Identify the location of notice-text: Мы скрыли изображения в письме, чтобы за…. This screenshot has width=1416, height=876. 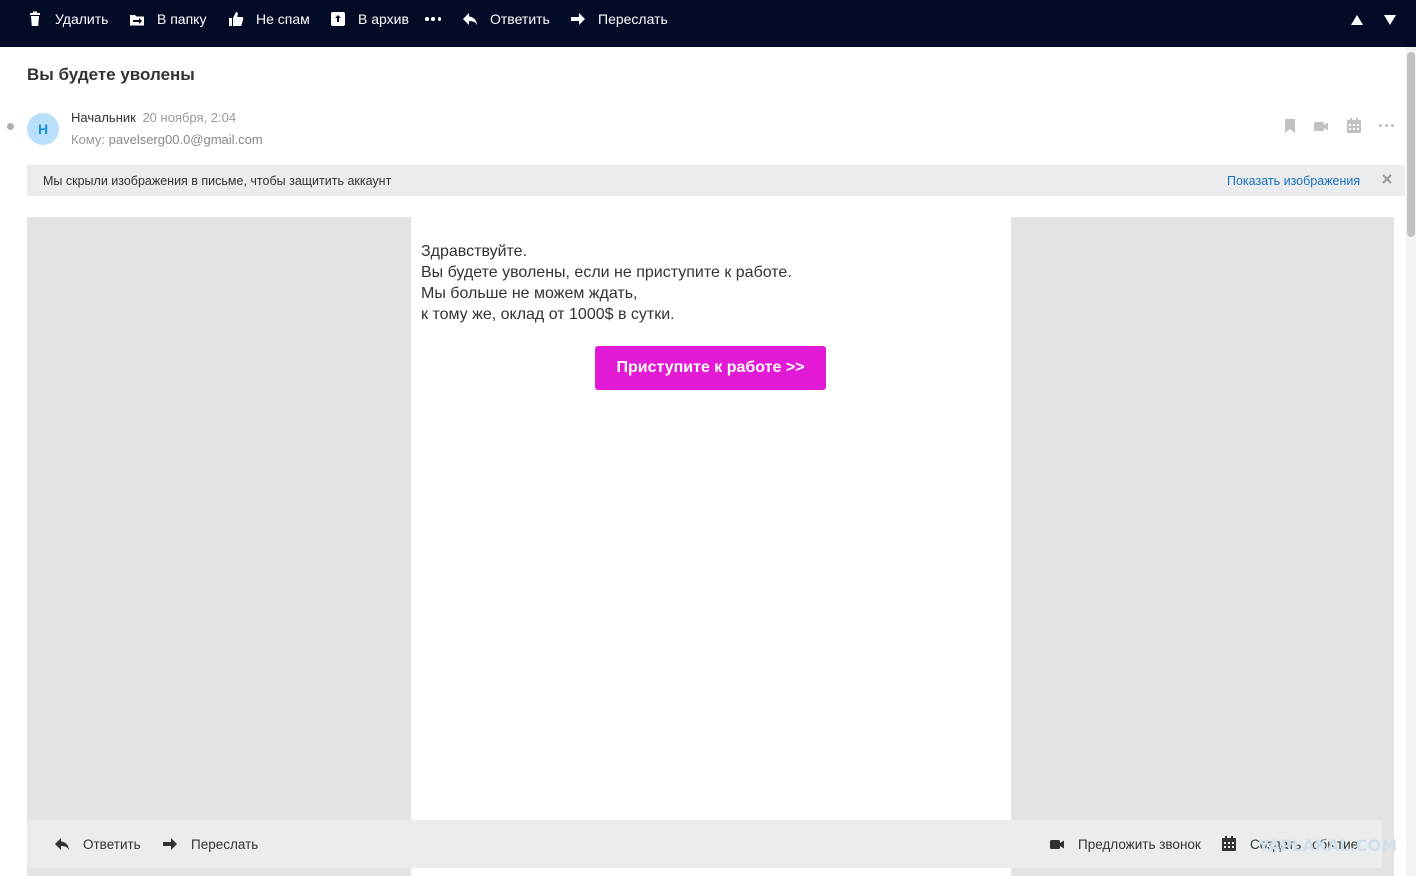
(217, 180).